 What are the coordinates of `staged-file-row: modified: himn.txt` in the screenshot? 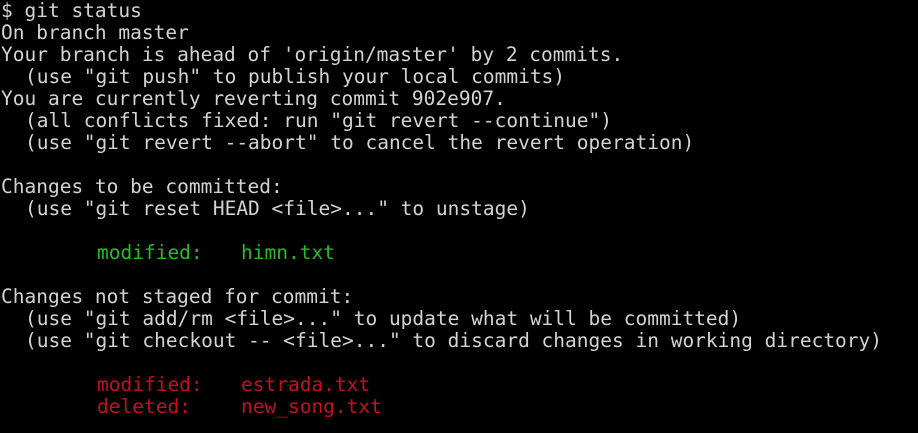 It's located at (459, 253).